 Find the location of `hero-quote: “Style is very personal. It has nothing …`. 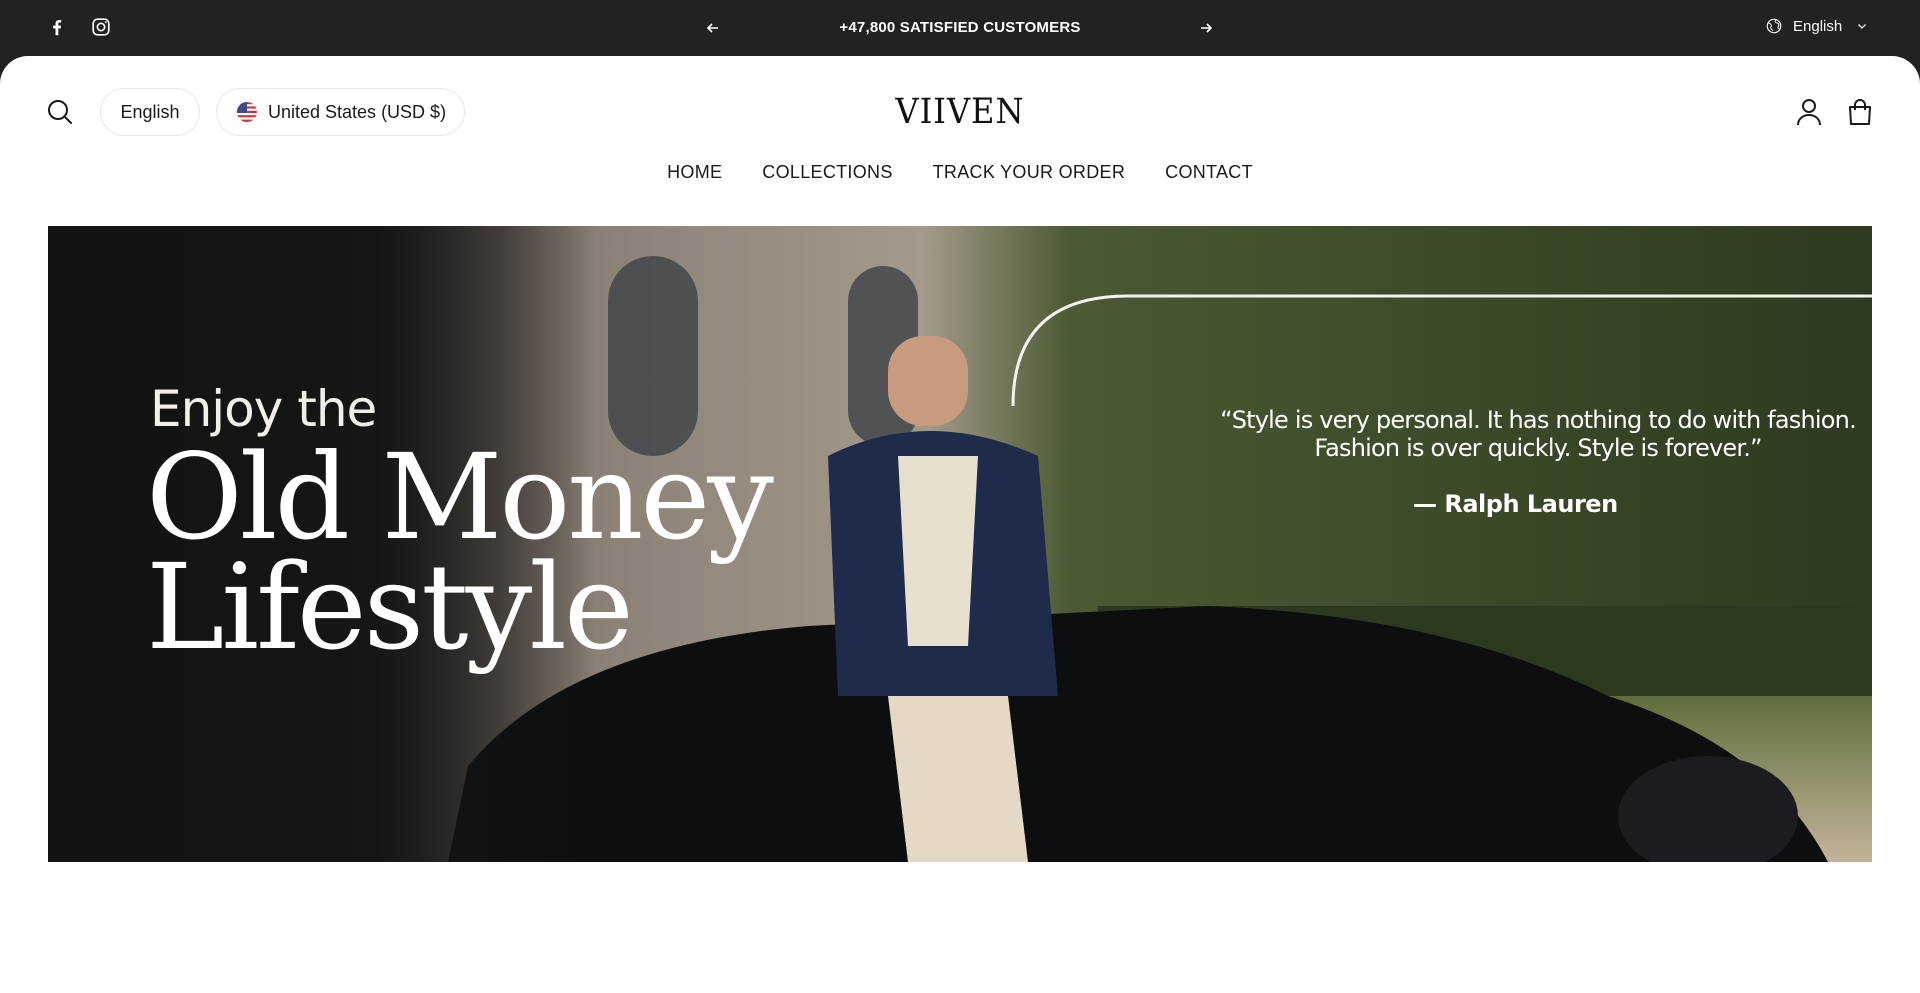

hero-quote: “Style is very personal. It has nothing … is located at coordinates (1510, 434).